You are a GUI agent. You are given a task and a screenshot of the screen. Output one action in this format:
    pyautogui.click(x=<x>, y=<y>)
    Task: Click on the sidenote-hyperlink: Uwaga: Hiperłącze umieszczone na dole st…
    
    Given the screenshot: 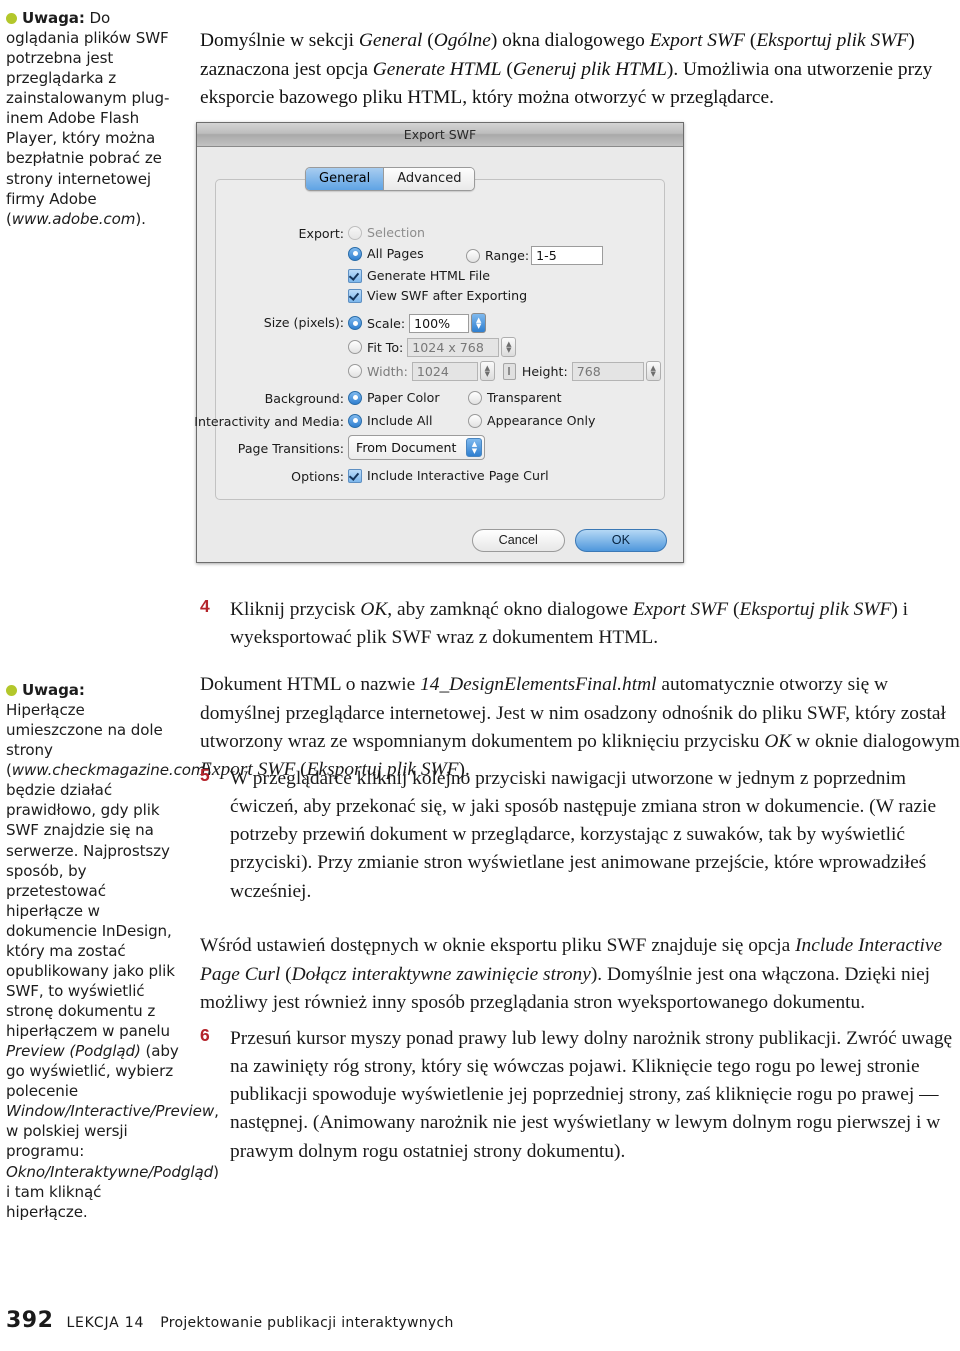 What is the action you would take?
    pyautogui.click(x=112, y=951)
    